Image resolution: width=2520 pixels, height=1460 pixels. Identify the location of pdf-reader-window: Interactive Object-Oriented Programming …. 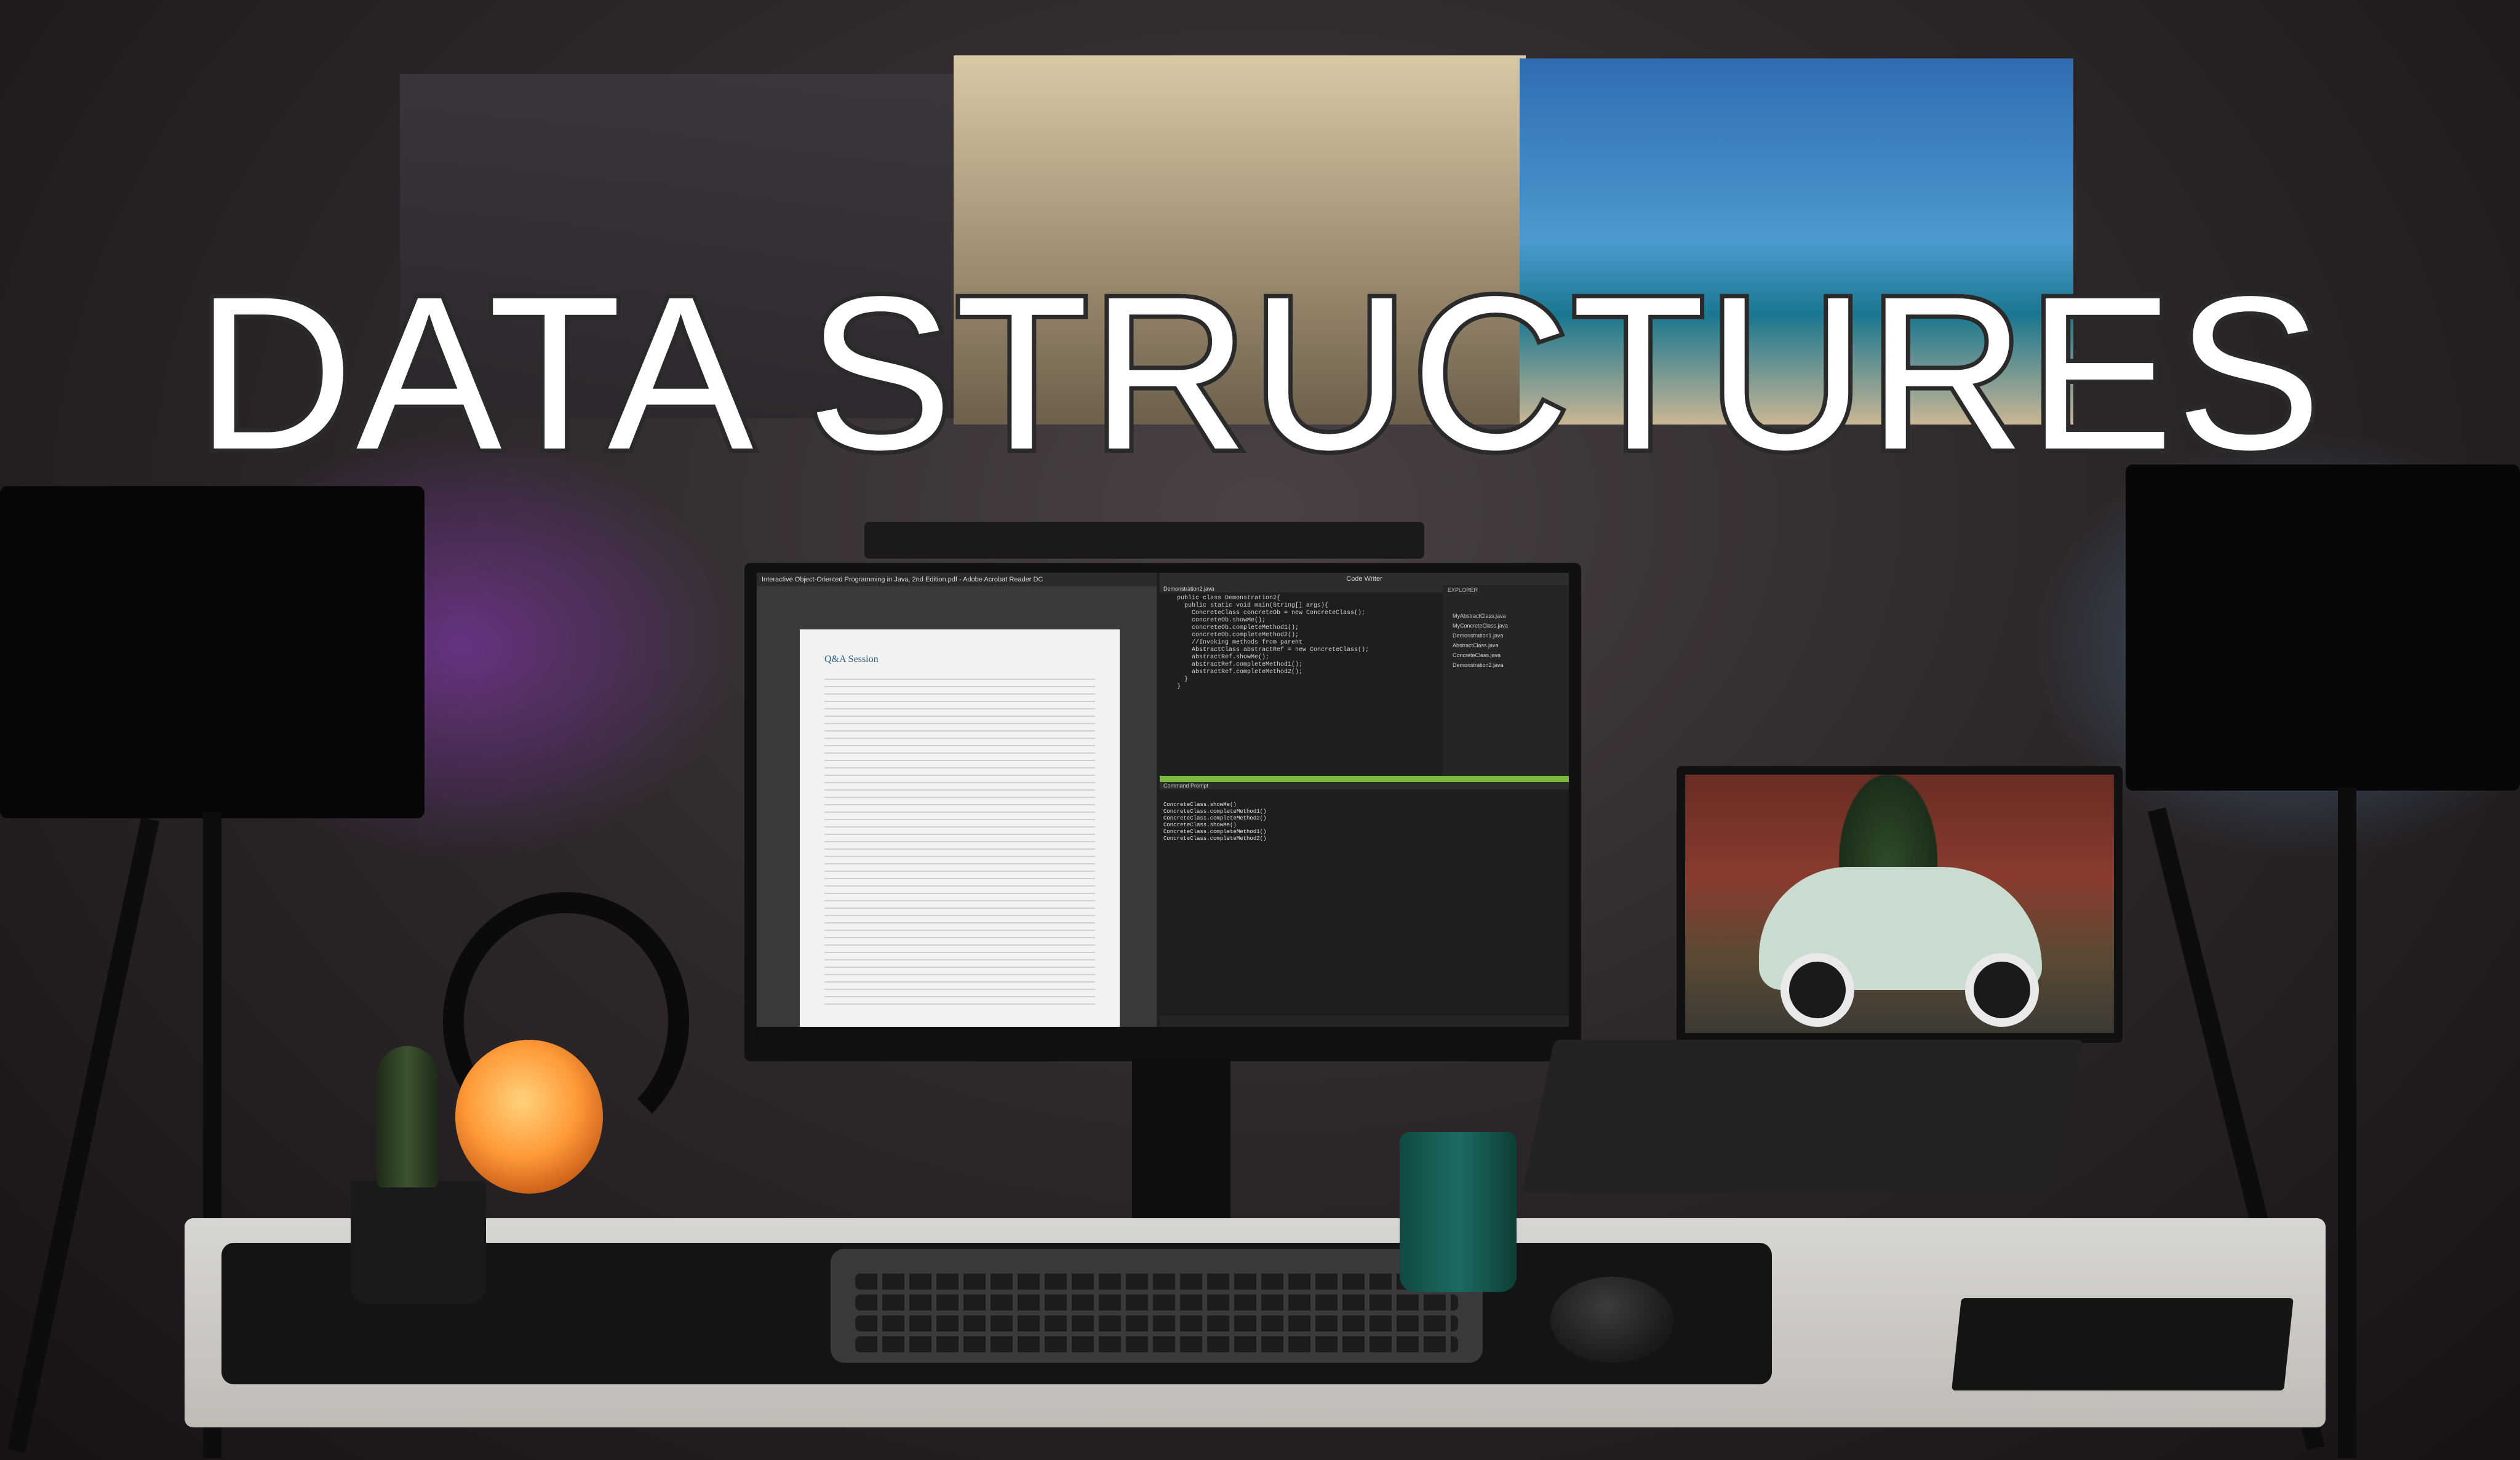
(957, 806).